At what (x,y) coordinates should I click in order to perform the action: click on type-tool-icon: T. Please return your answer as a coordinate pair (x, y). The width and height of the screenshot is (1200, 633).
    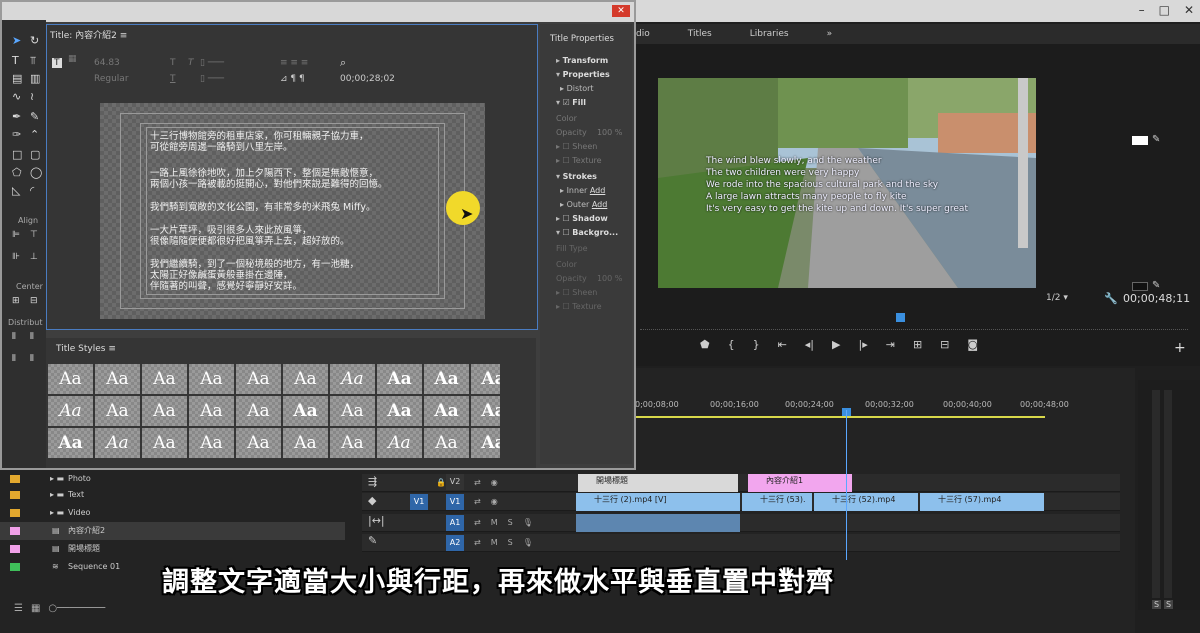
    Looking at the image, I should click on (15, 60).